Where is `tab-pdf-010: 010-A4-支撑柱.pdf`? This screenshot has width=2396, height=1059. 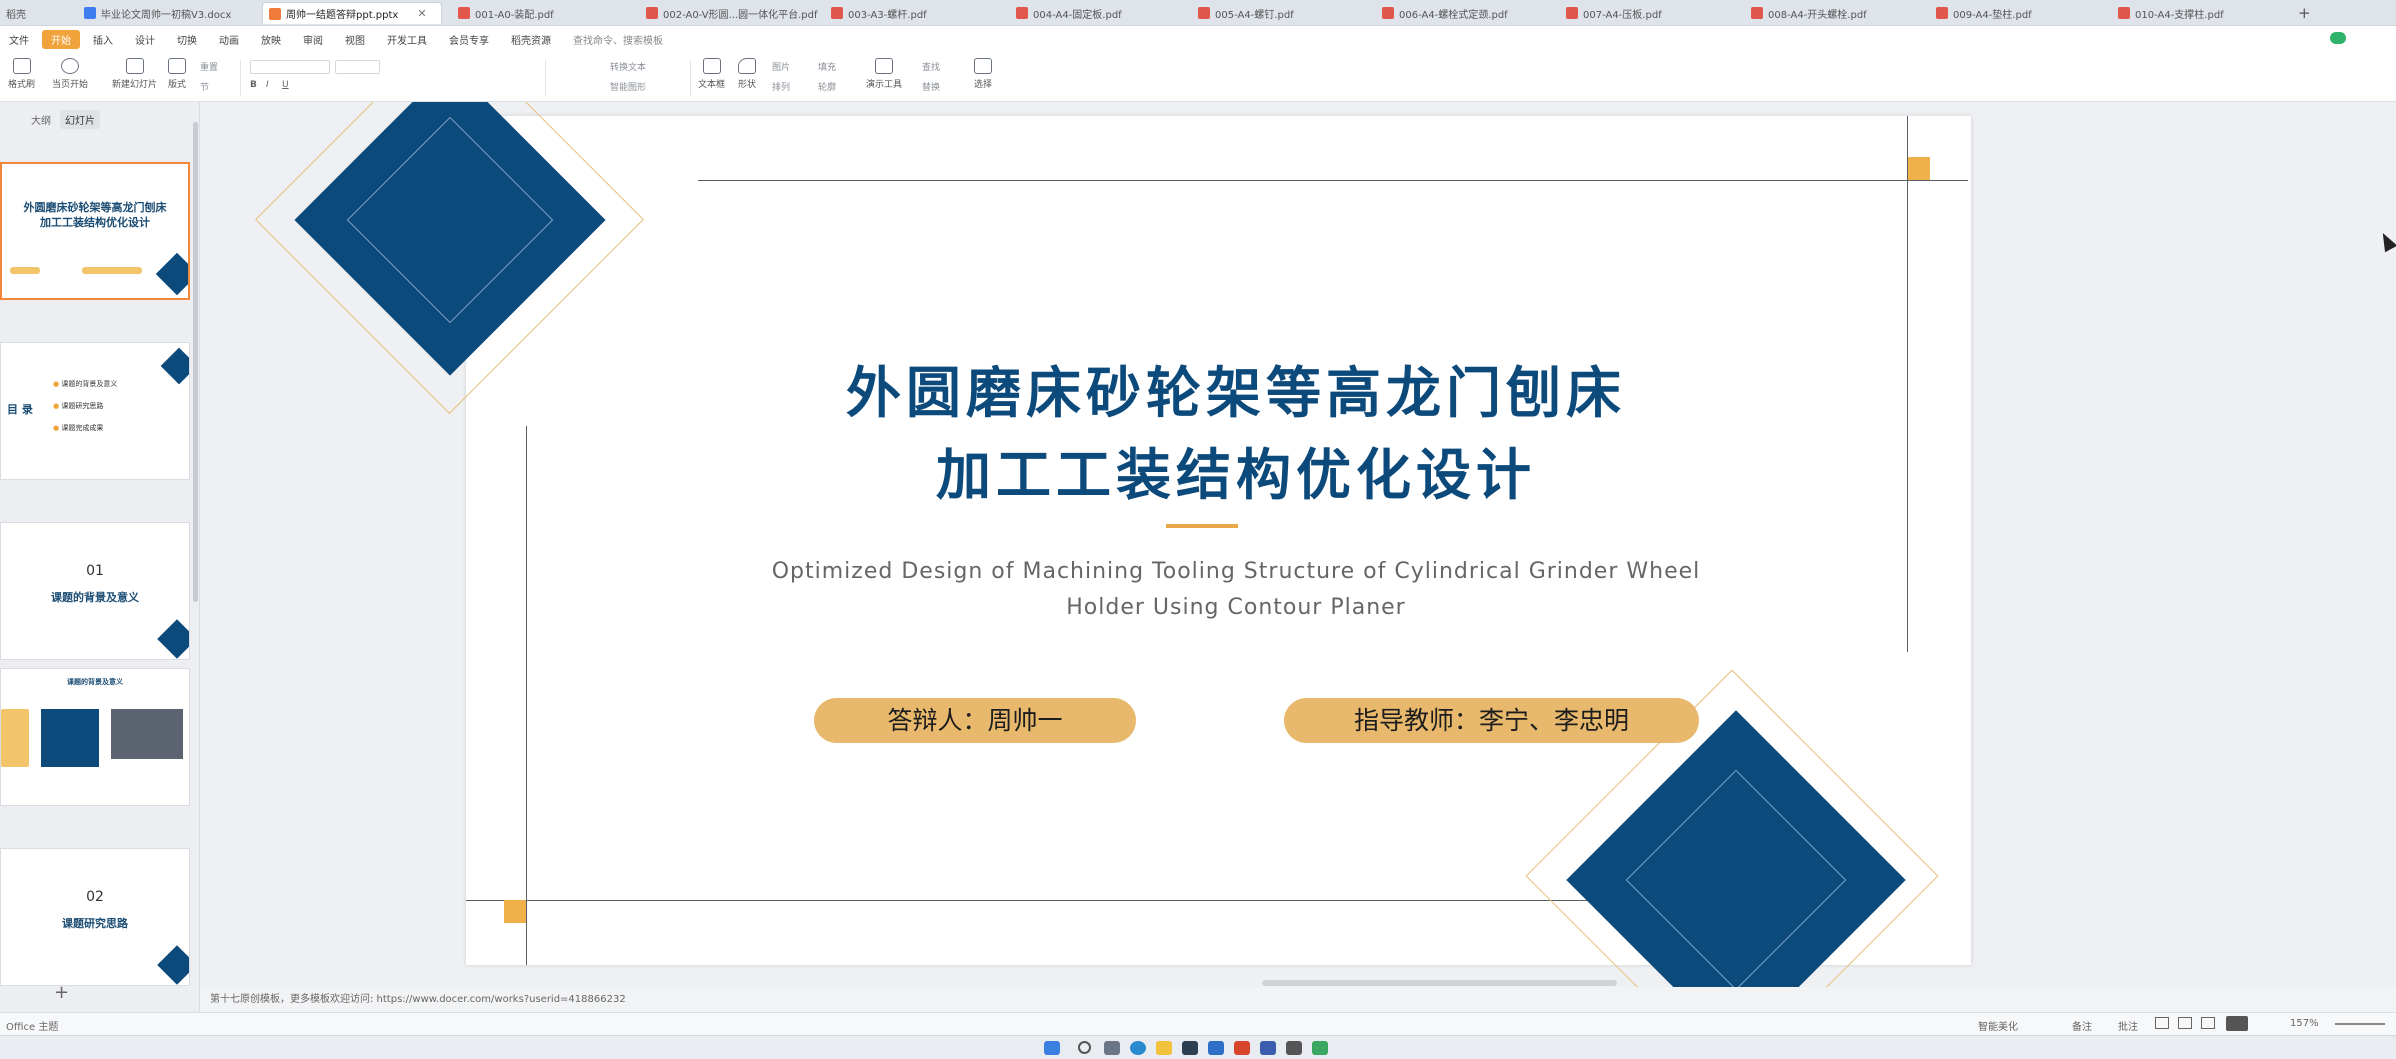 tab-pdf-010: 010-A4-支撑柱.pdf is located at coordinates (2197, 13).